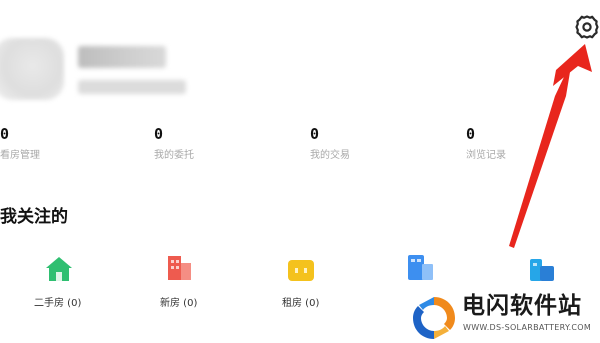 The width and height of the screenshot is (600, 343). Describe the element at coordinates (470, 134) in the screenshot. I see `stat-value-history: 0` at that location.